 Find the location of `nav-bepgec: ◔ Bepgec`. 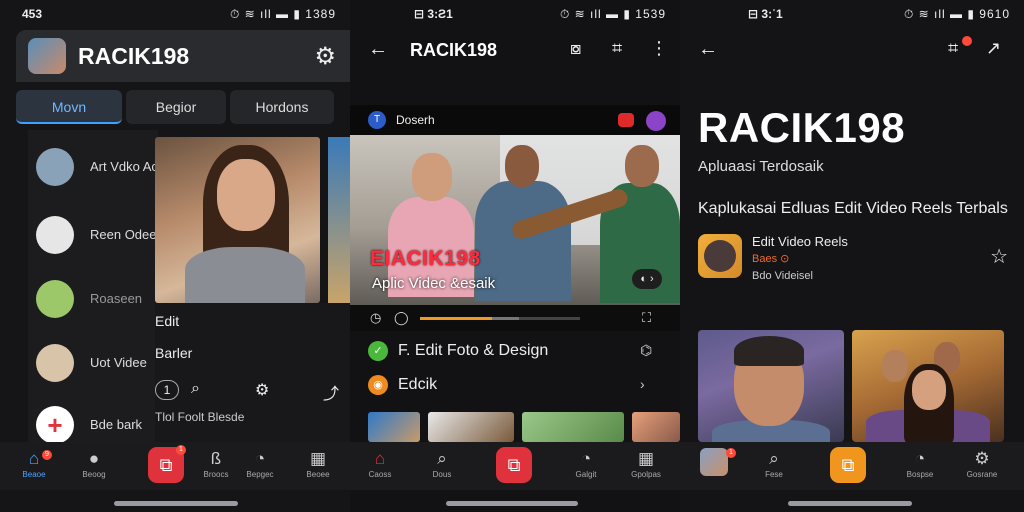

nav-bepgec: ◔ Bepgec is located at coordinates (260, 463).